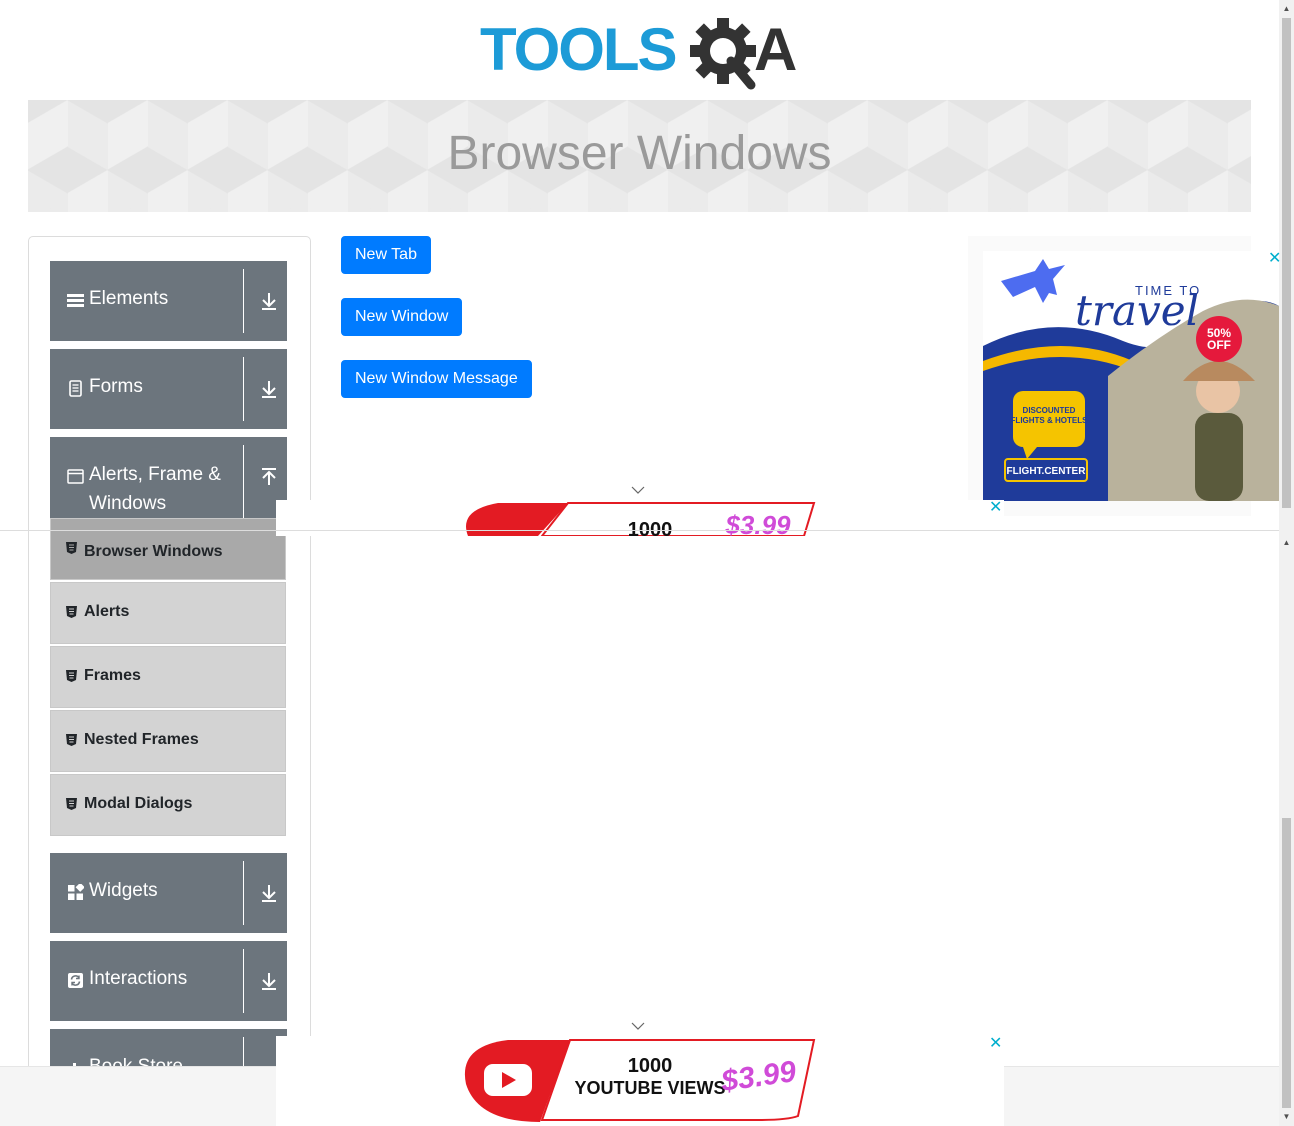  What do you see at coordinates (1286, 1117) in the screenshot?
I see `scroll-down-icon: ▼` at bounding box center [1286, 1117].